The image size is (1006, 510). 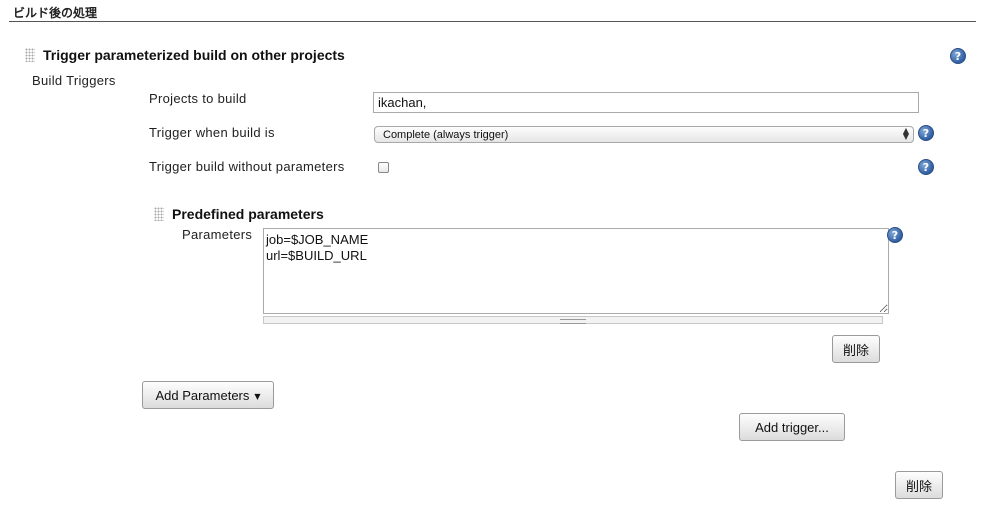 I want to click on trigger-when-label: Trigger when build is, so click(x=212, y=132).